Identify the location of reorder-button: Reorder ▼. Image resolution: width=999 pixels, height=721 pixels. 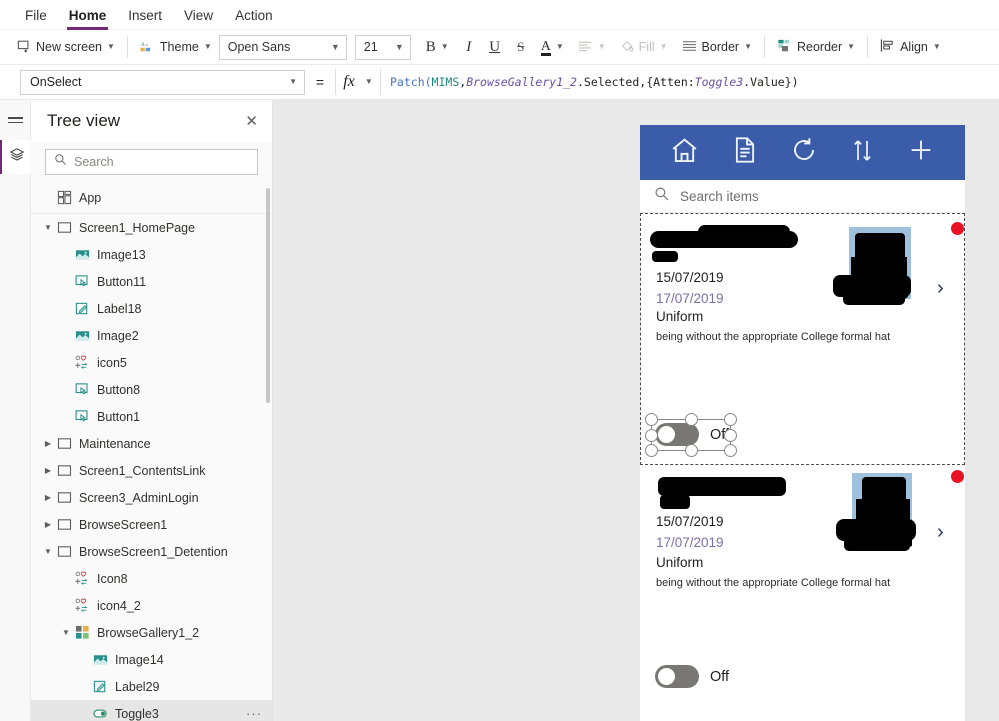
(816, 47).